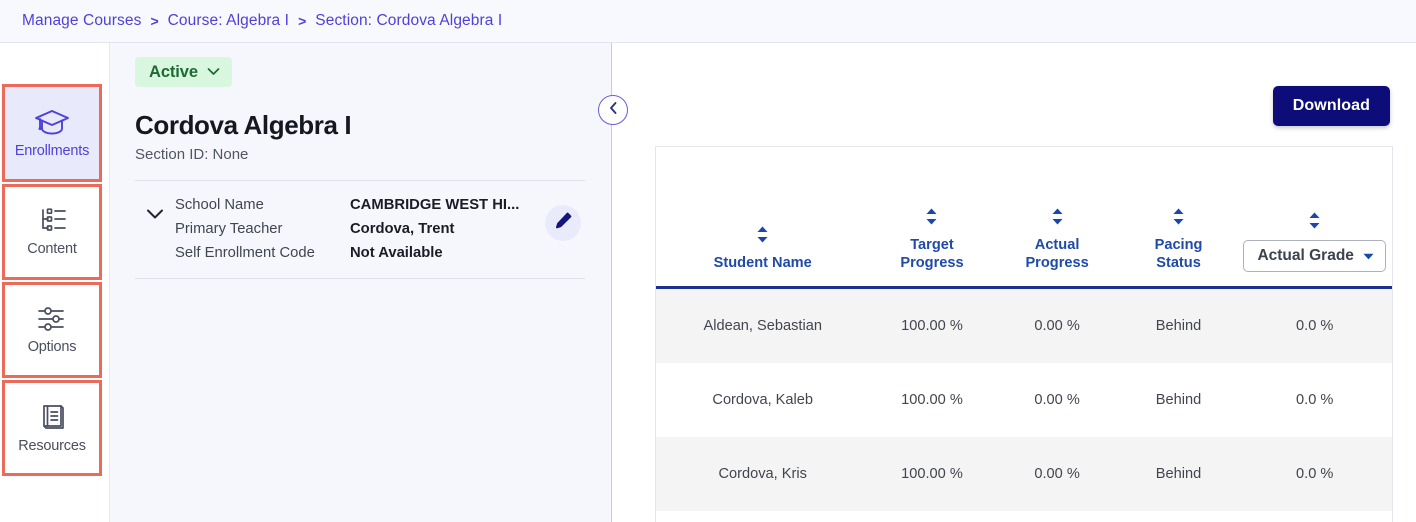 This screenshot has width=1416, height=522. I want to click on annotation-box-resources: Resources, so click(52, 428).